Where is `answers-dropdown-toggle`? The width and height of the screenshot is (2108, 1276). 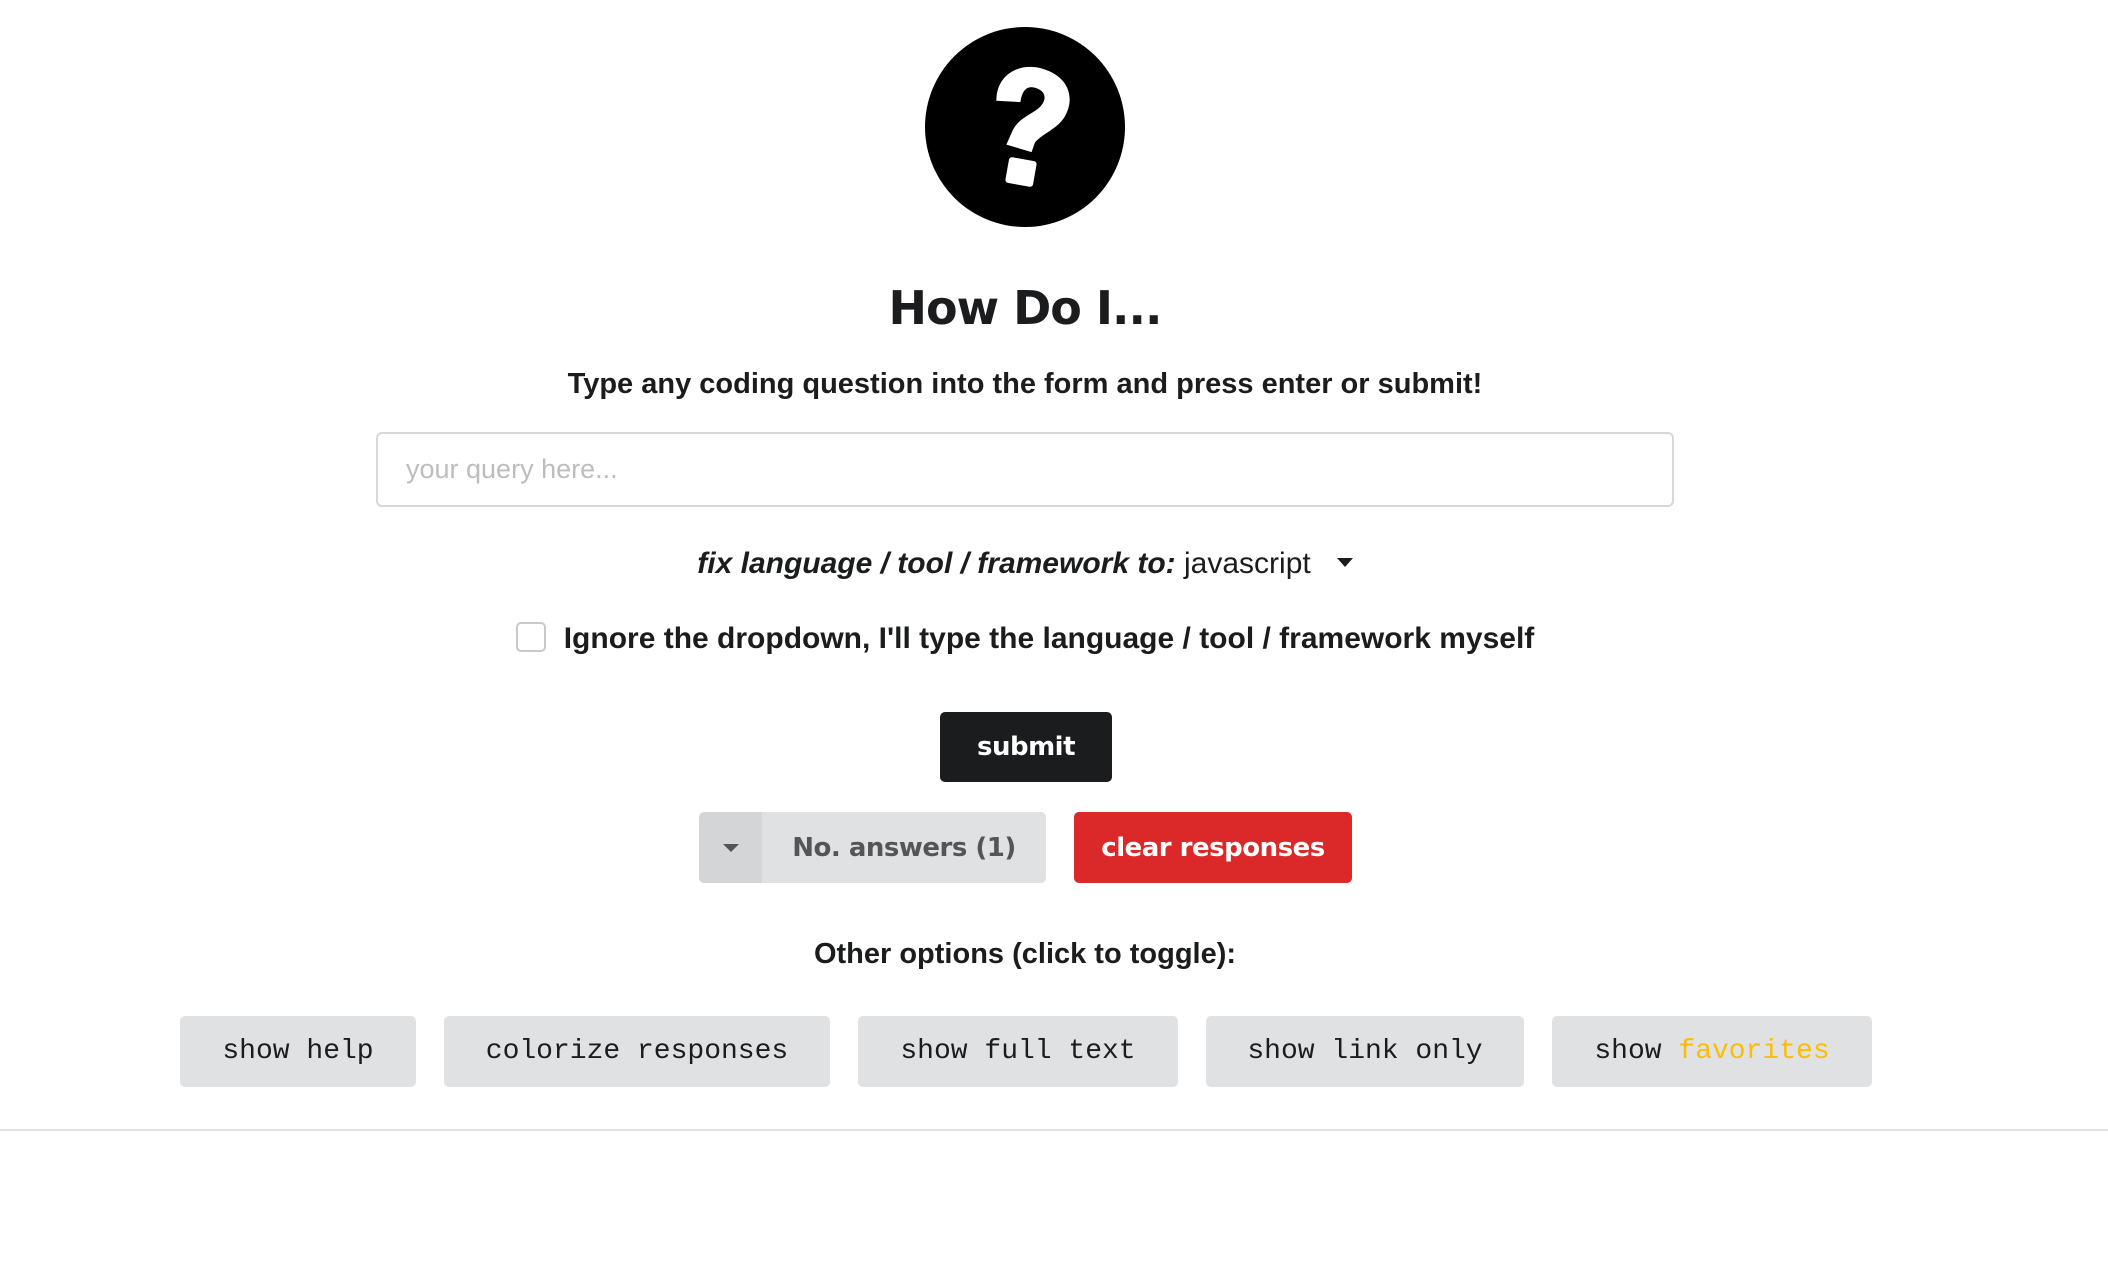 answers-dropdown-toggle is located at coordinates (730, 847).